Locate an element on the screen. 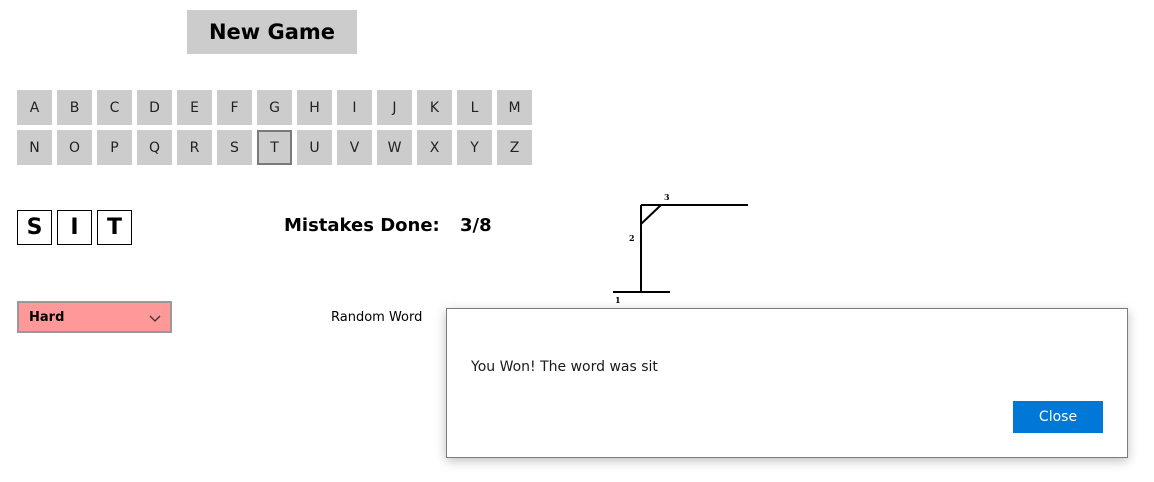  letter-button-f: F is located at coordinates (234, 107).